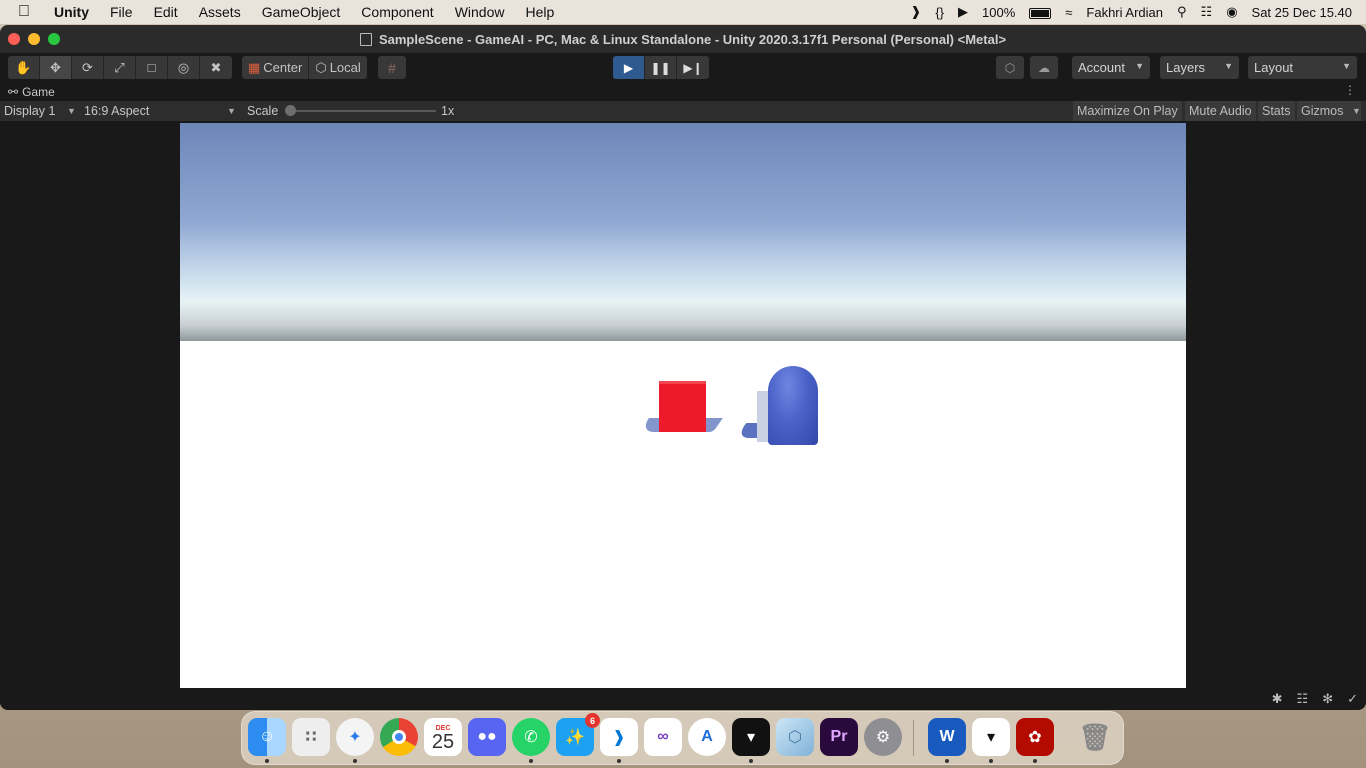 This screenshot has height=768, width=1366. I want to click on menu-edit: Edit, so click(166, 12).